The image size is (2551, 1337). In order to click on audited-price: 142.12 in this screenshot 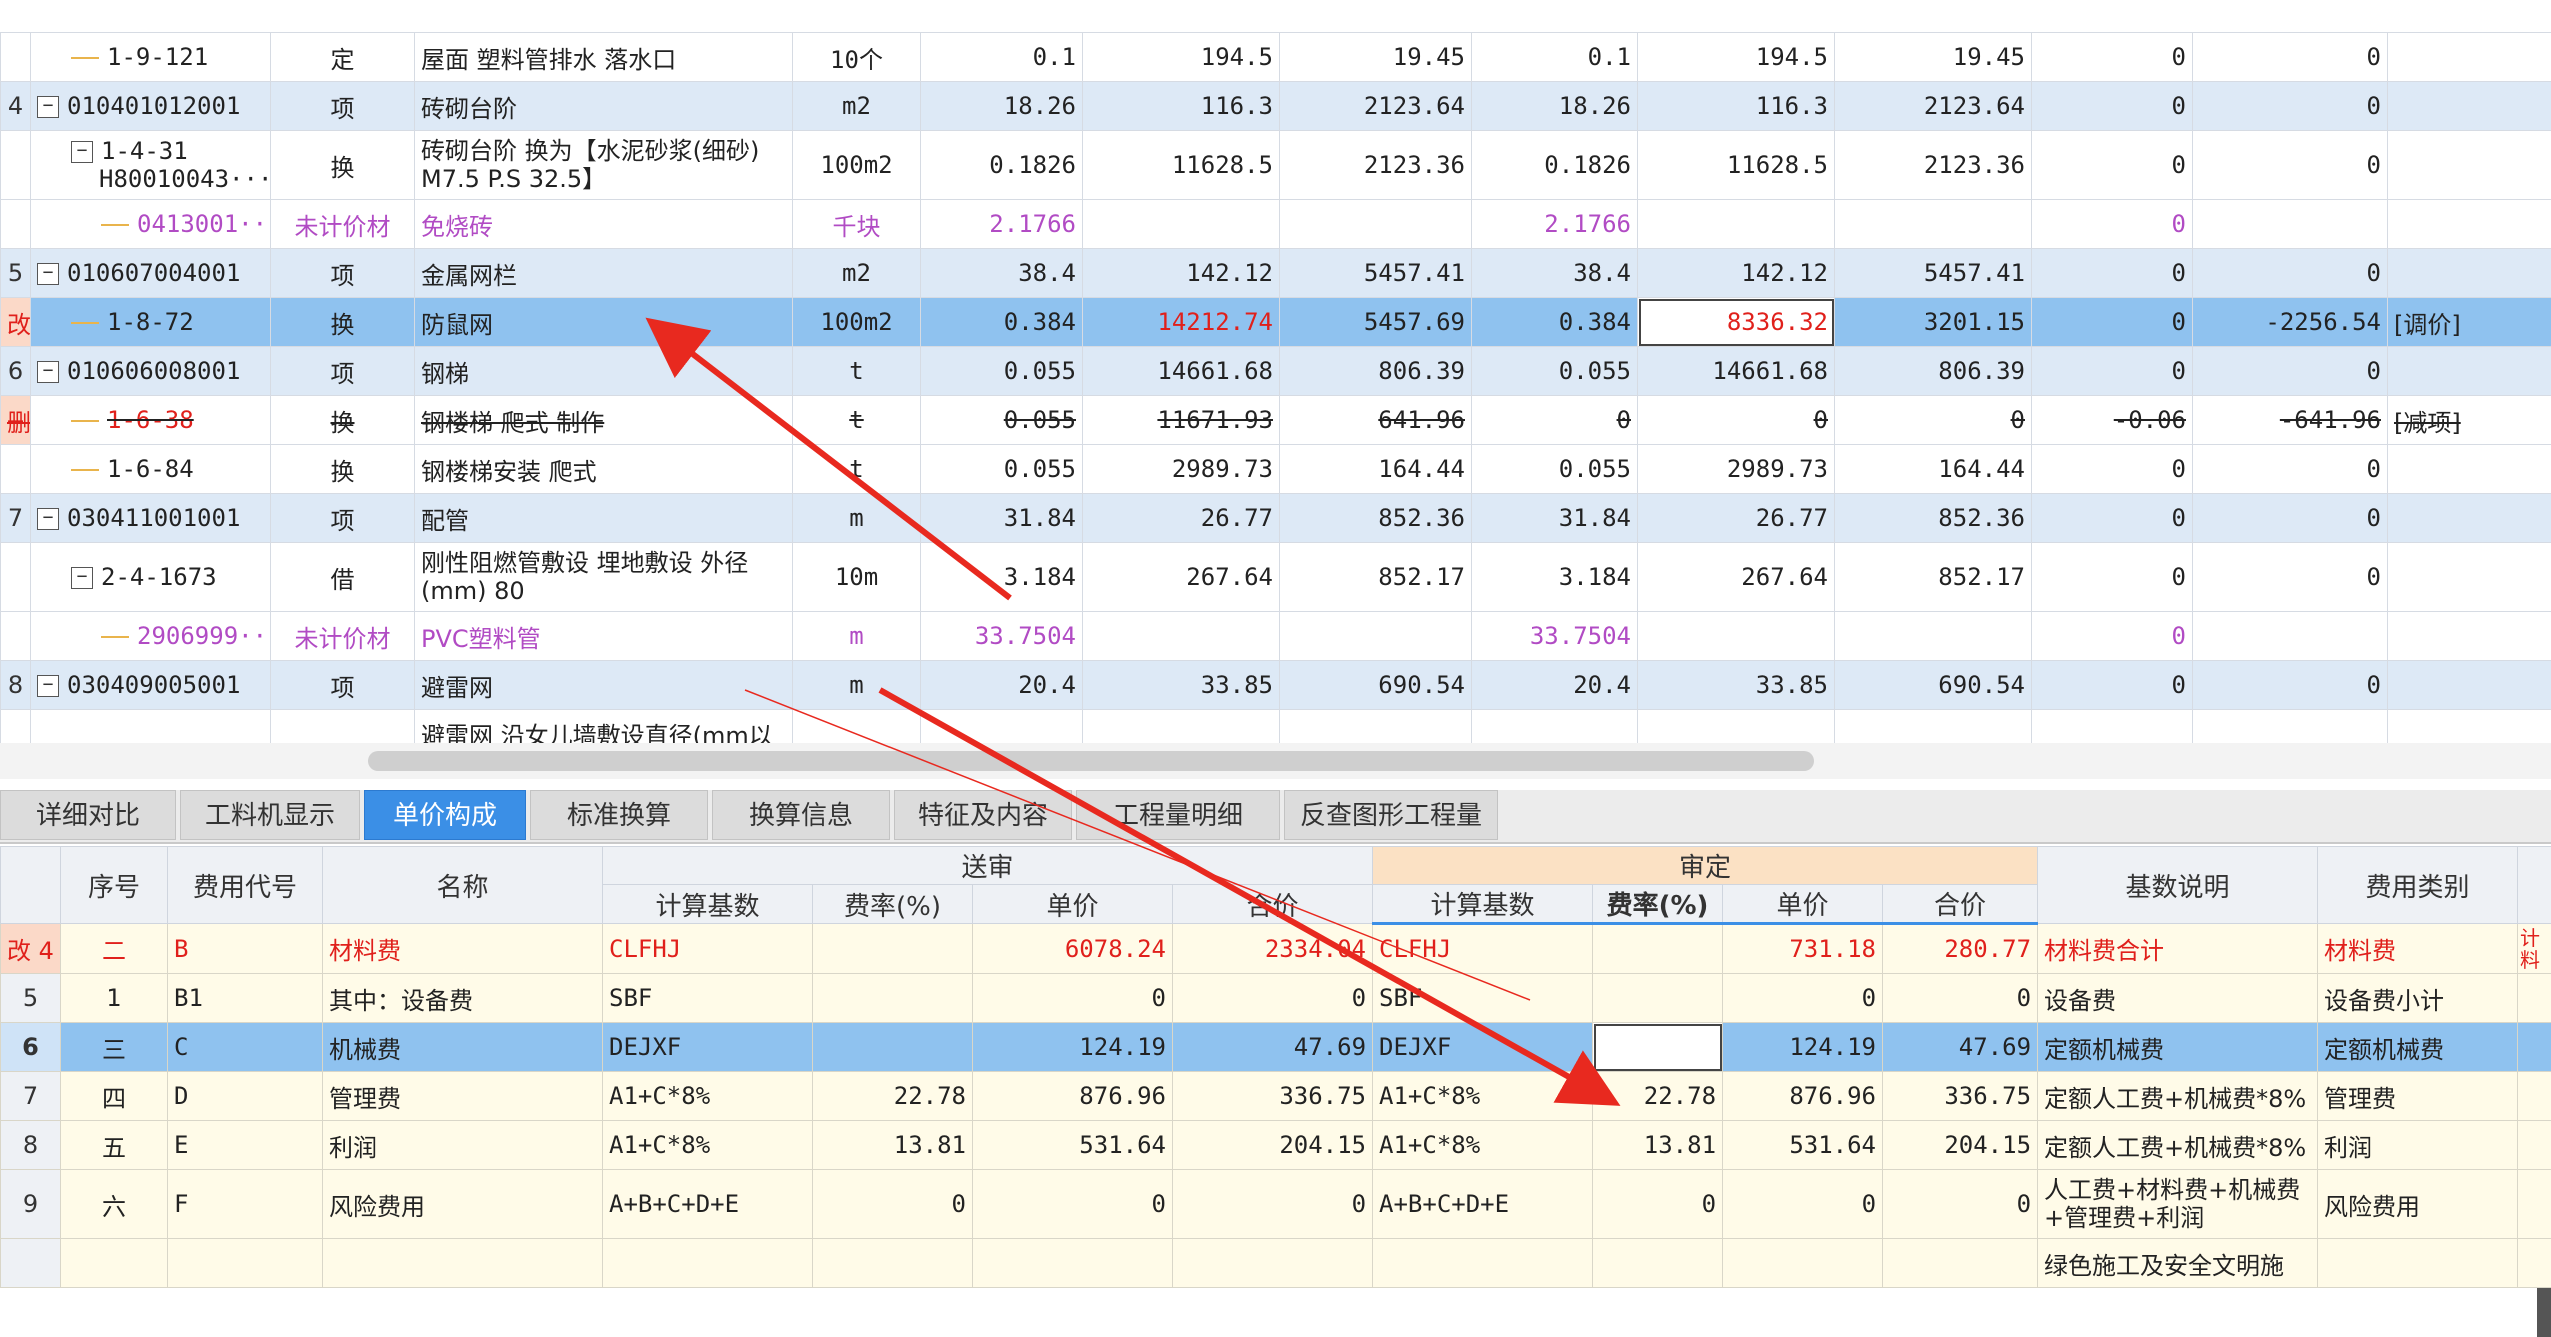, I will do `click(1736, 273)`.